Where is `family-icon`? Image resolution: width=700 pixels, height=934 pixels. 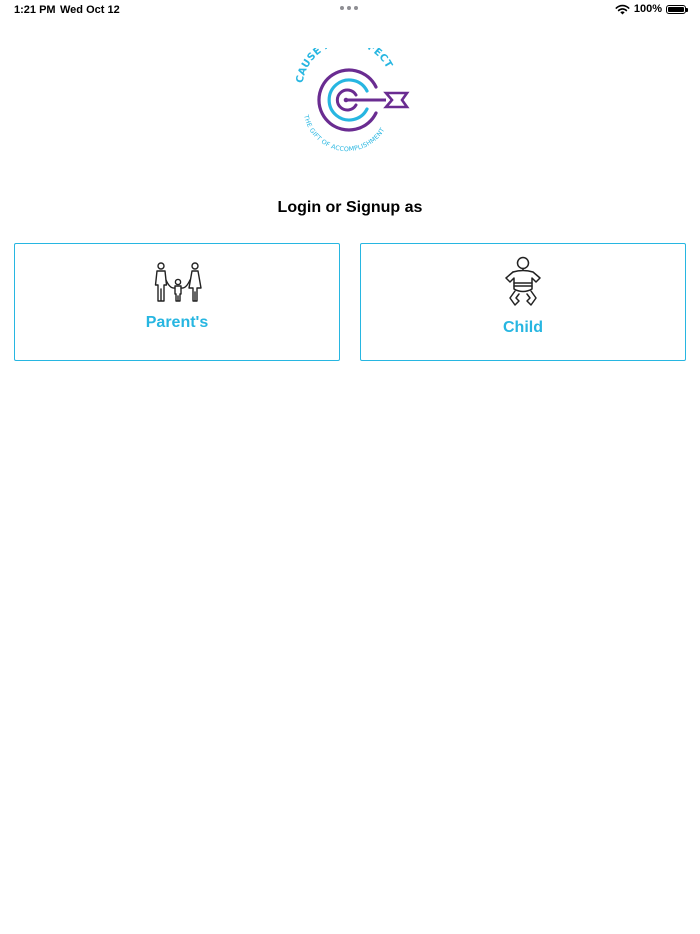 family-icon is located at coordinates (178, 282).